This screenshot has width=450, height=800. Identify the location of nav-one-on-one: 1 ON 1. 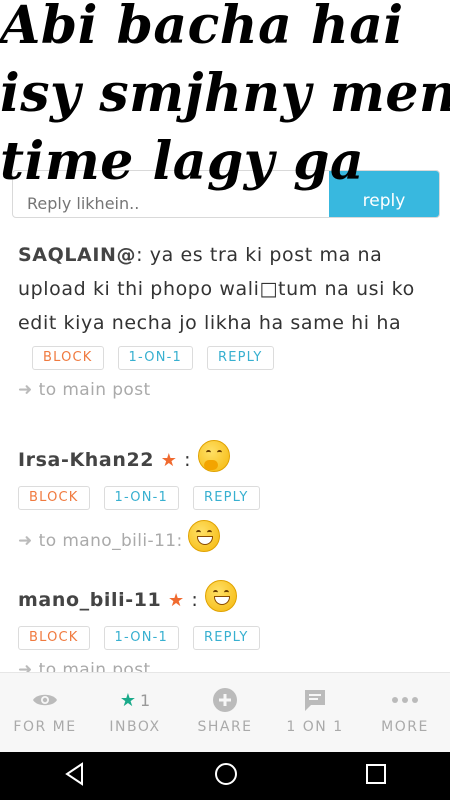
(315, 713).